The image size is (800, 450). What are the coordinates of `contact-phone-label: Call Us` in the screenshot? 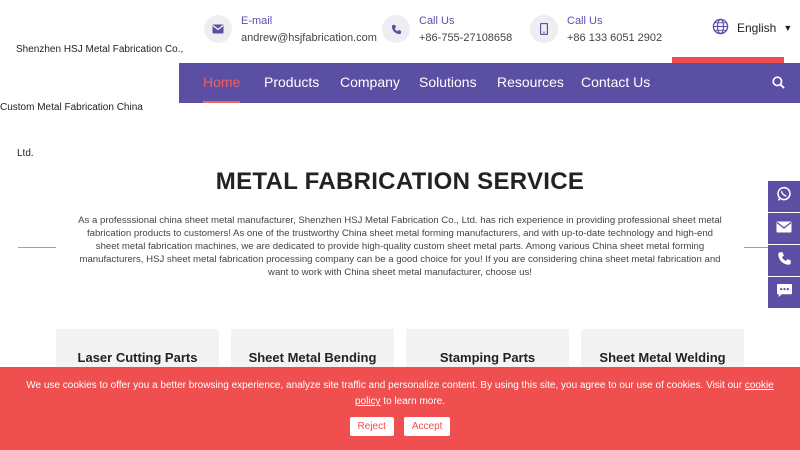 It's located at (437, 21).